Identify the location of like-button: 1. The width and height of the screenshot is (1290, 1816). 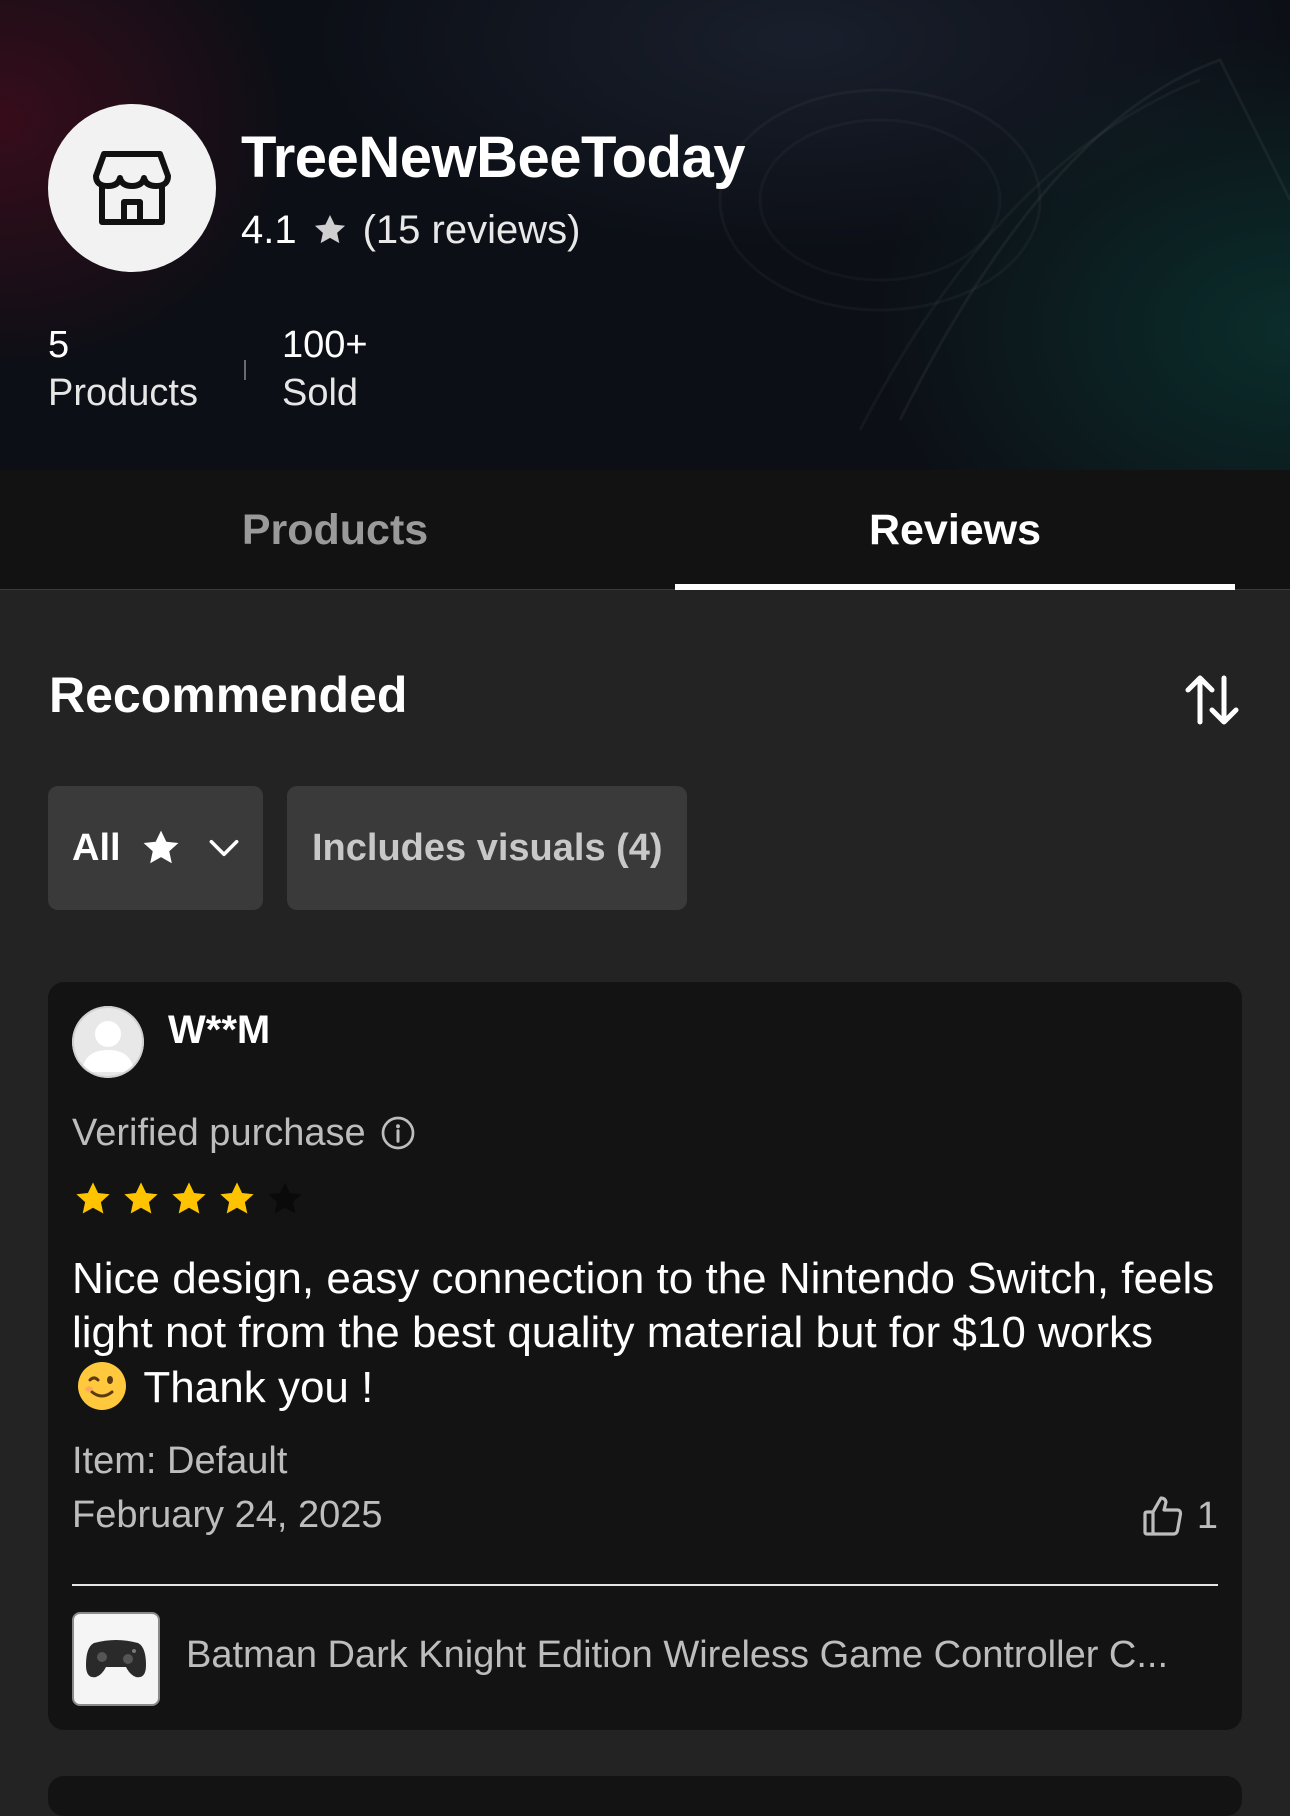
(1178, 1516).